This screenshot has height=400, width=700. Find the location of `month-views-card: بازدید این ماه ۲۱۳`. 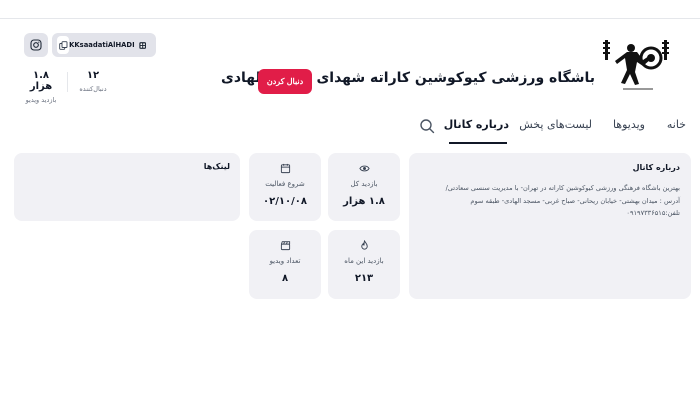

month-views-card: بازدید این ماه ۲۱۳ is located at coordinates (364, 264).